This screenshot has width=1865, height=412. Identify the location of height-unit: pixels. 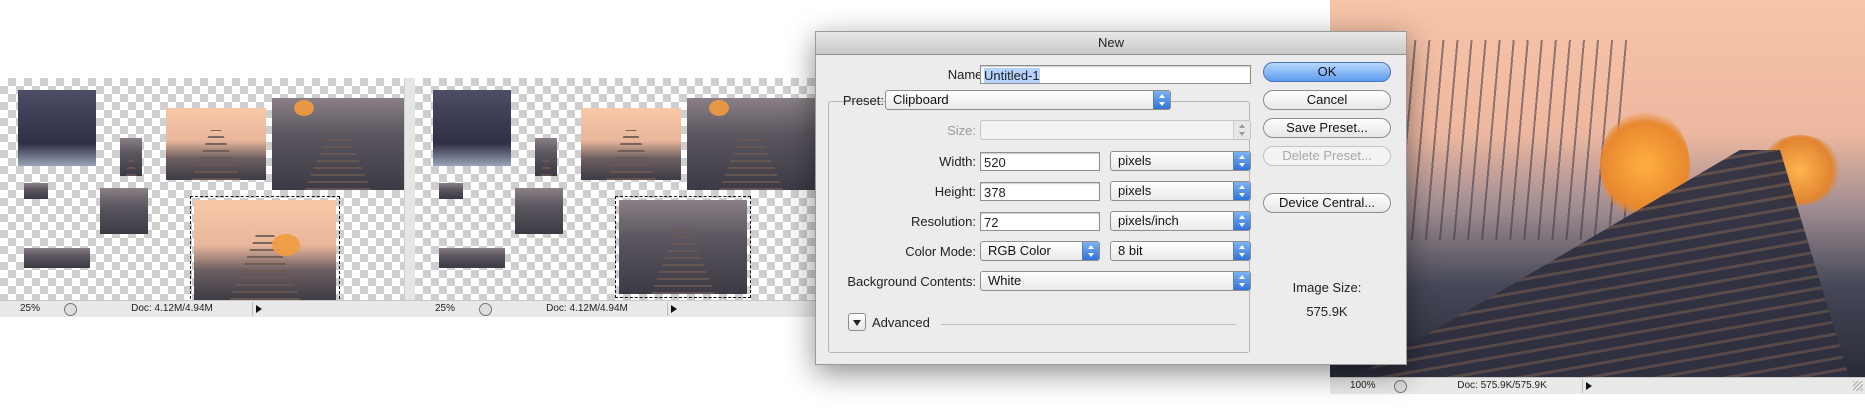
(1135, 190).